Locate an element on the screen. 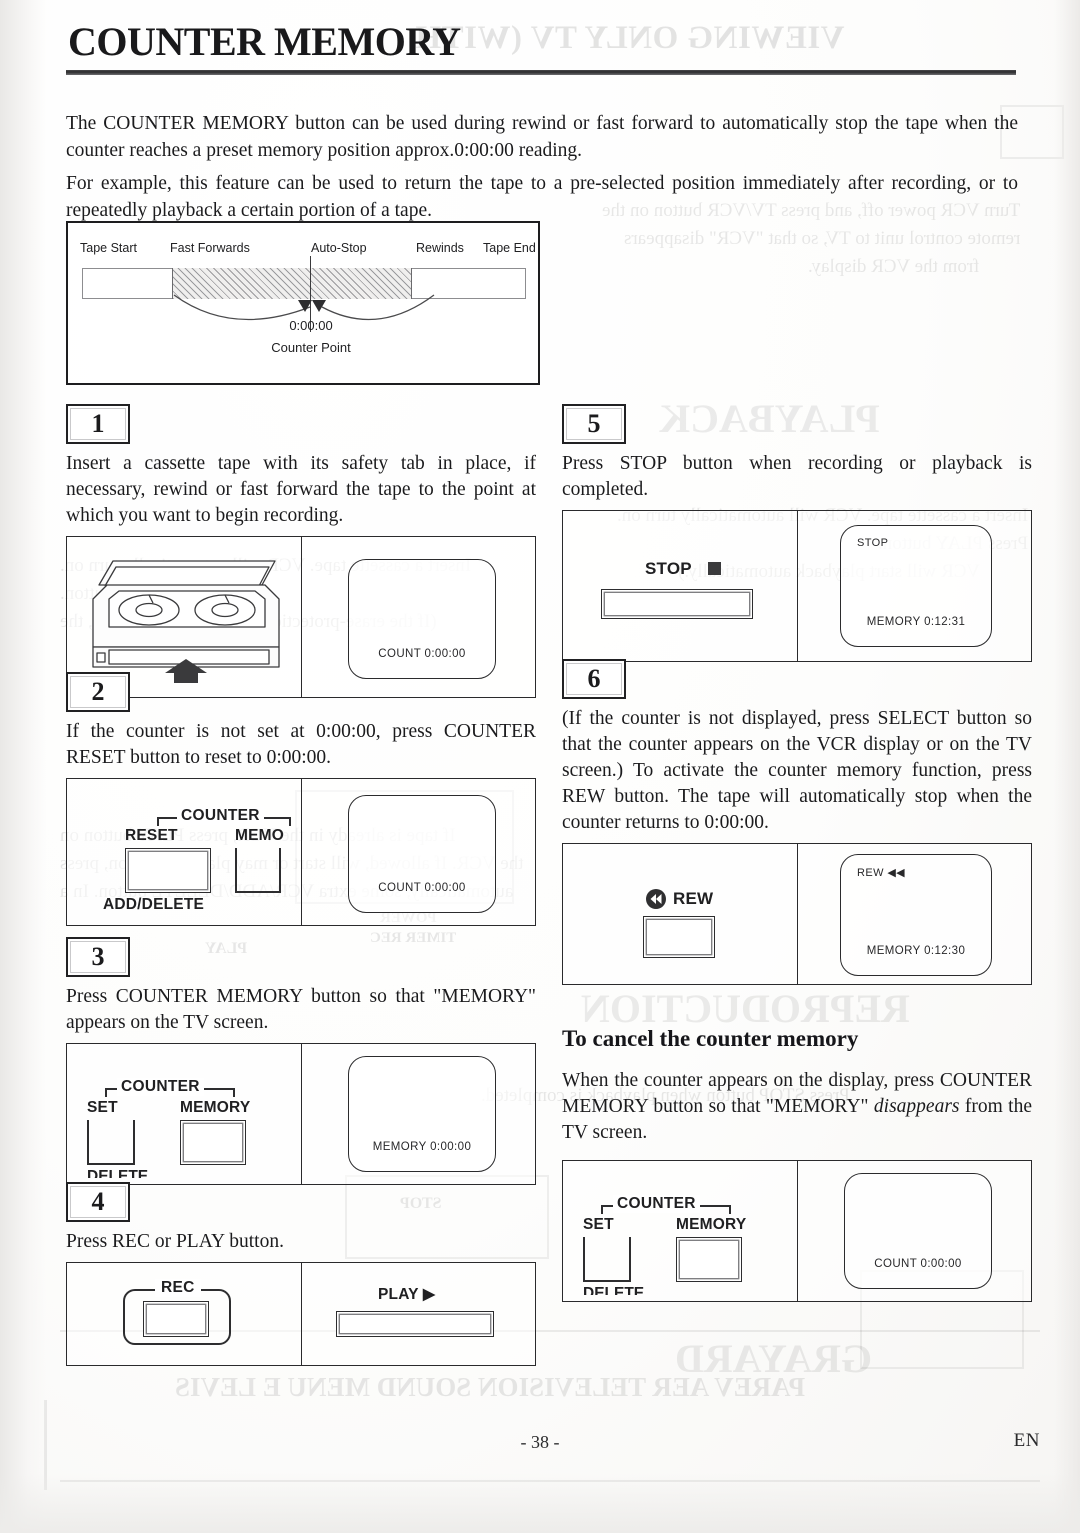 The width and height of the screenshot is (1080, 1533). figure-cell-tv-3: MEMORY 0:00:00 is located at coordinates (418, 1114).